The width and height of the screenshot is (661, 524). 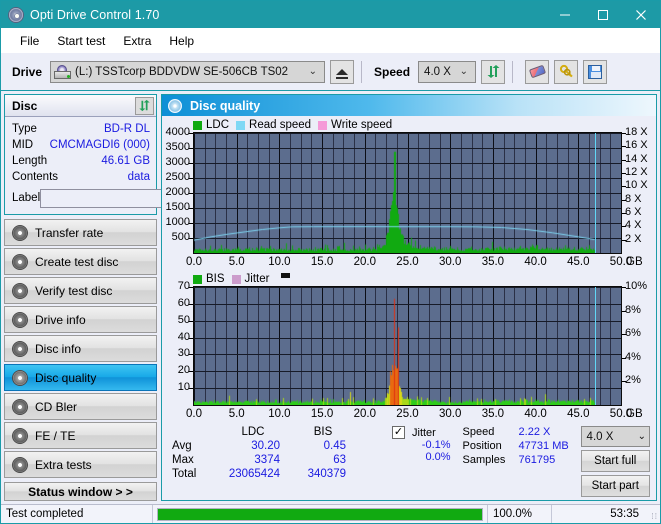 I want to click on disc-row-mid: MID CMCMAGDI6 (000), so click(x=81, y=145).